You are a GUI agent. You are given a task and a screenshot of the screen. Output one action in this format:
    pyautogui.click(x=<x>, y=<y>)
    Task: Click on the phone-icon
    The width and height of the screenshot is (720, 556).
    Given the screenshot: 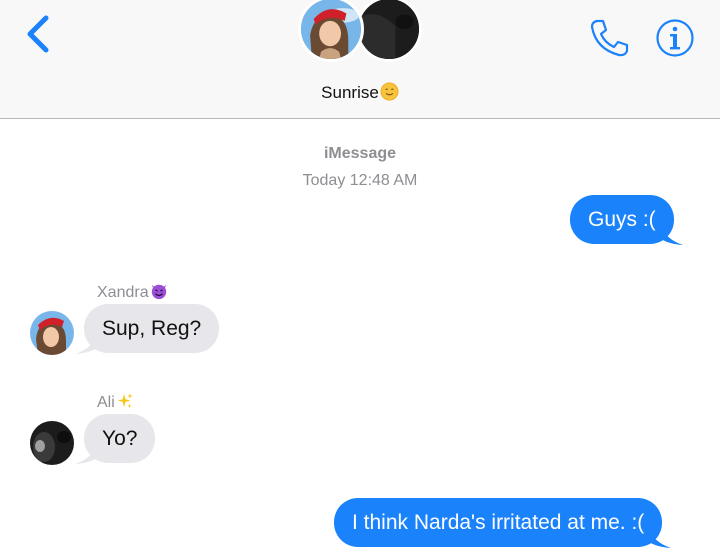 What is the action you would take?
    pyautogui.click(x=609, y=38)
    